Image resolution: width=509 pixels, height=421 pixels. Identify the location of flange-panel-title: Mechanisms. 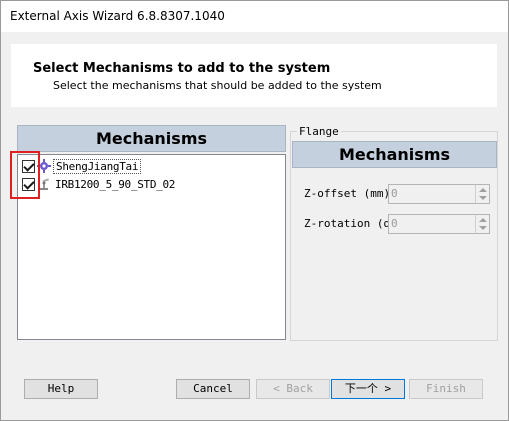
(394, 154).